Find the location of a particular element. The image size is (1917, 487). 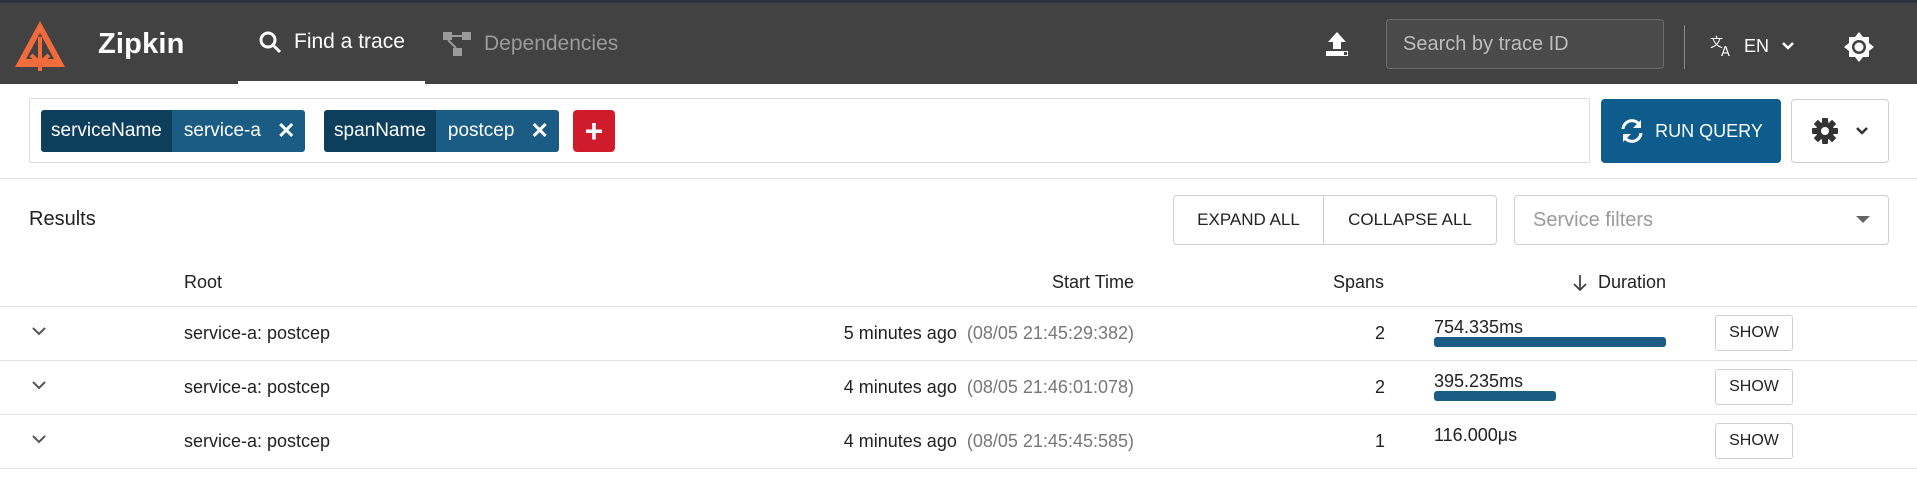

zipkin-logo-icon is located at coordinates (40, 46).